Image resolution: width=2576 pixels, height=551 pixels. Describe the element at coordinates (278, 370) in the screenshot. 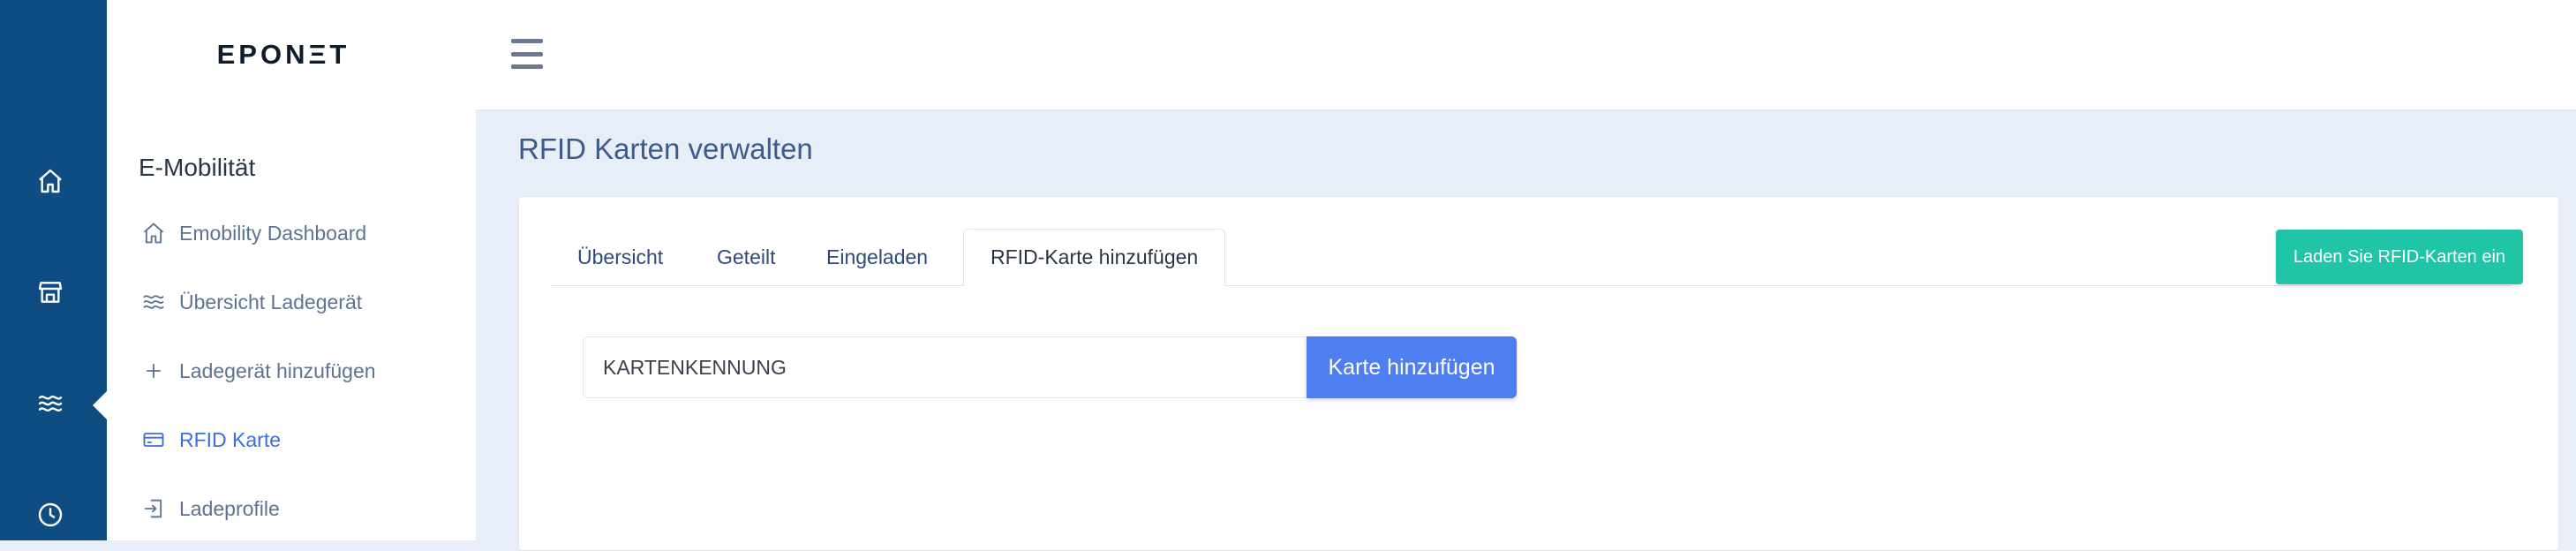

I see `sidebar-item-label: Ladegerät hinzufügen` at that location.